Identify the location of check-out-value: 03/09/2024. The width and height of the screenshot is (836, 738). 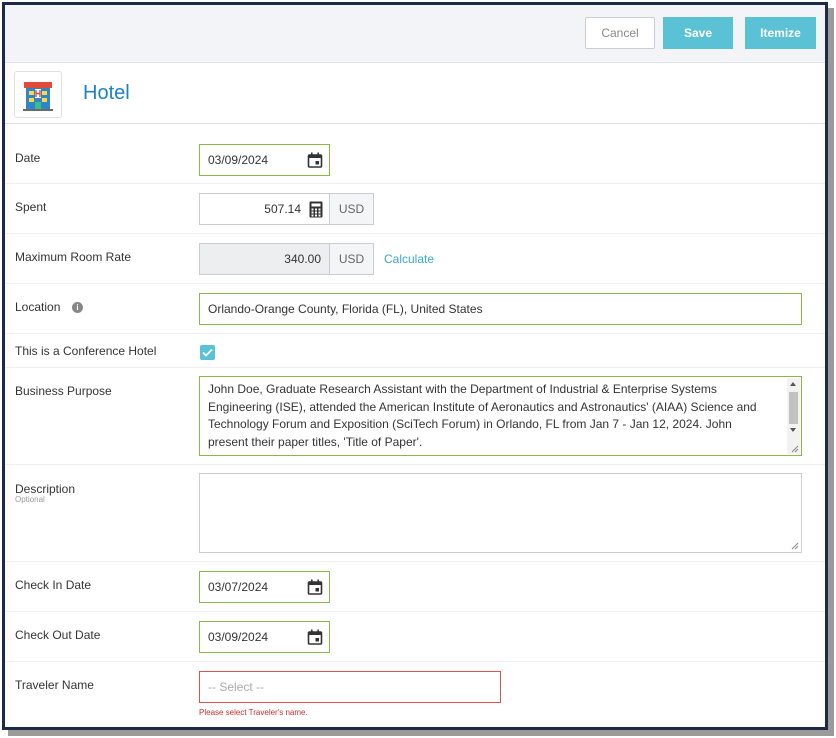
(238, 637).